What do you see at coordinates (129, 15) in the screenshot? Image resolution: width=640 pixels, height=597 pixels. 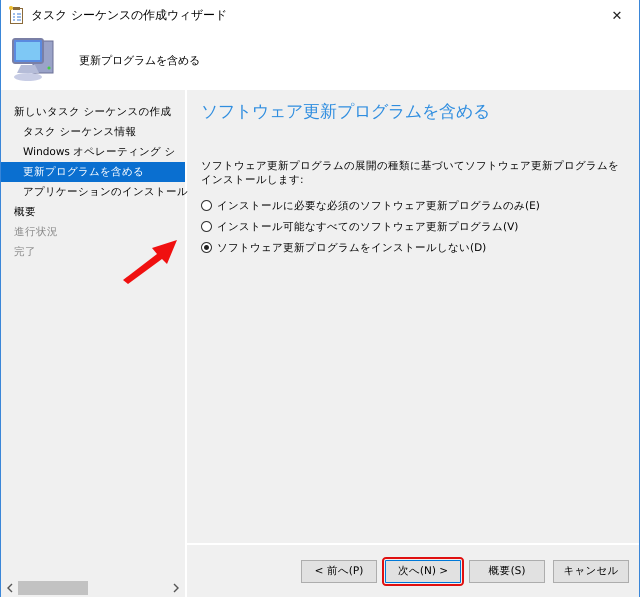 I see `window-title: タスク シーケンスの作成ウィザード` at bounding box center [129, 15].